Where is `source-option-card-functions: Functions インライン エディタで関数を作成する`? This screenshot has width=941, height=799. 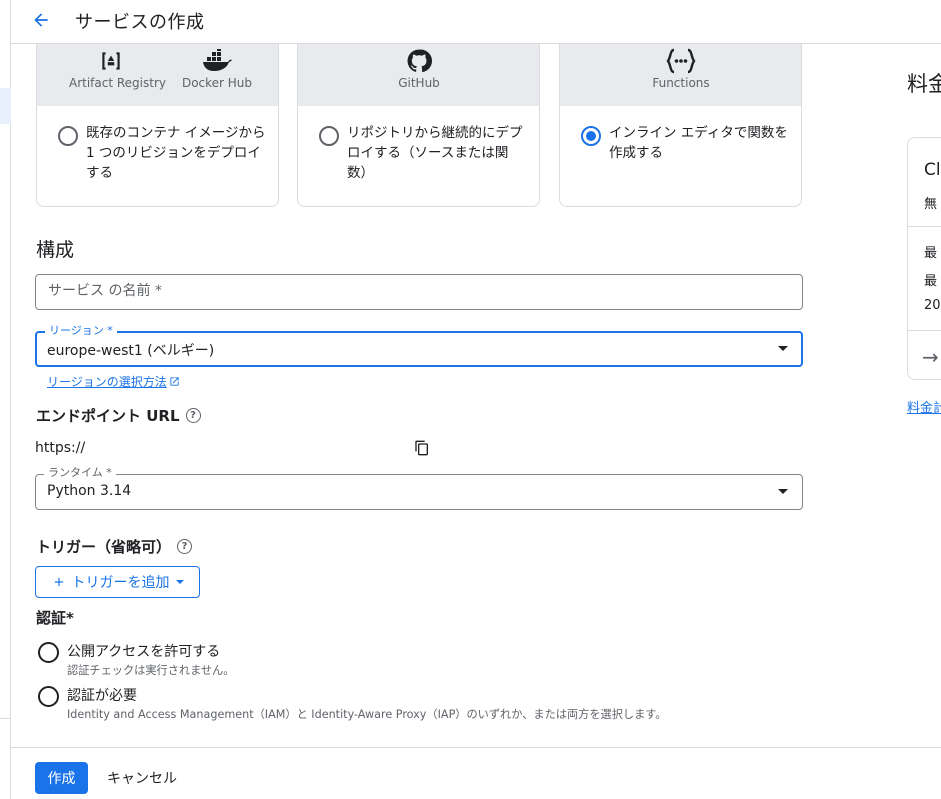
source-option-card-functions: Functions インライン エディタで関数を作成する is located at coordinates (680, 125).